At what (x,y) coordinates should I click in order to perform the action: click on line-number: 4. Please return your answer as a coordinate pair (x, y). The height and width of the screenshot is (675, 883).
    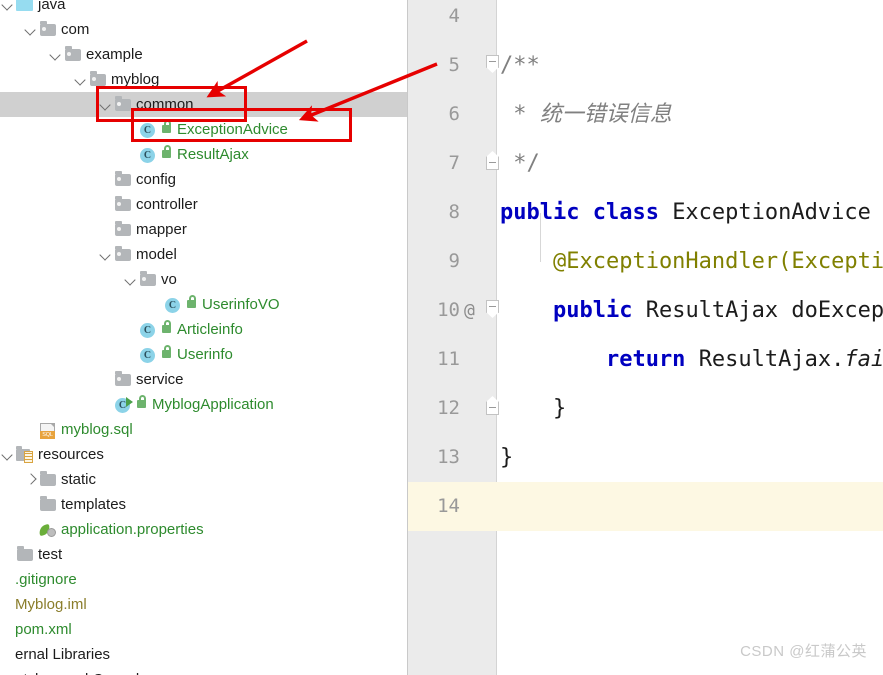
    Looking at the image, I should click on (454, 16).